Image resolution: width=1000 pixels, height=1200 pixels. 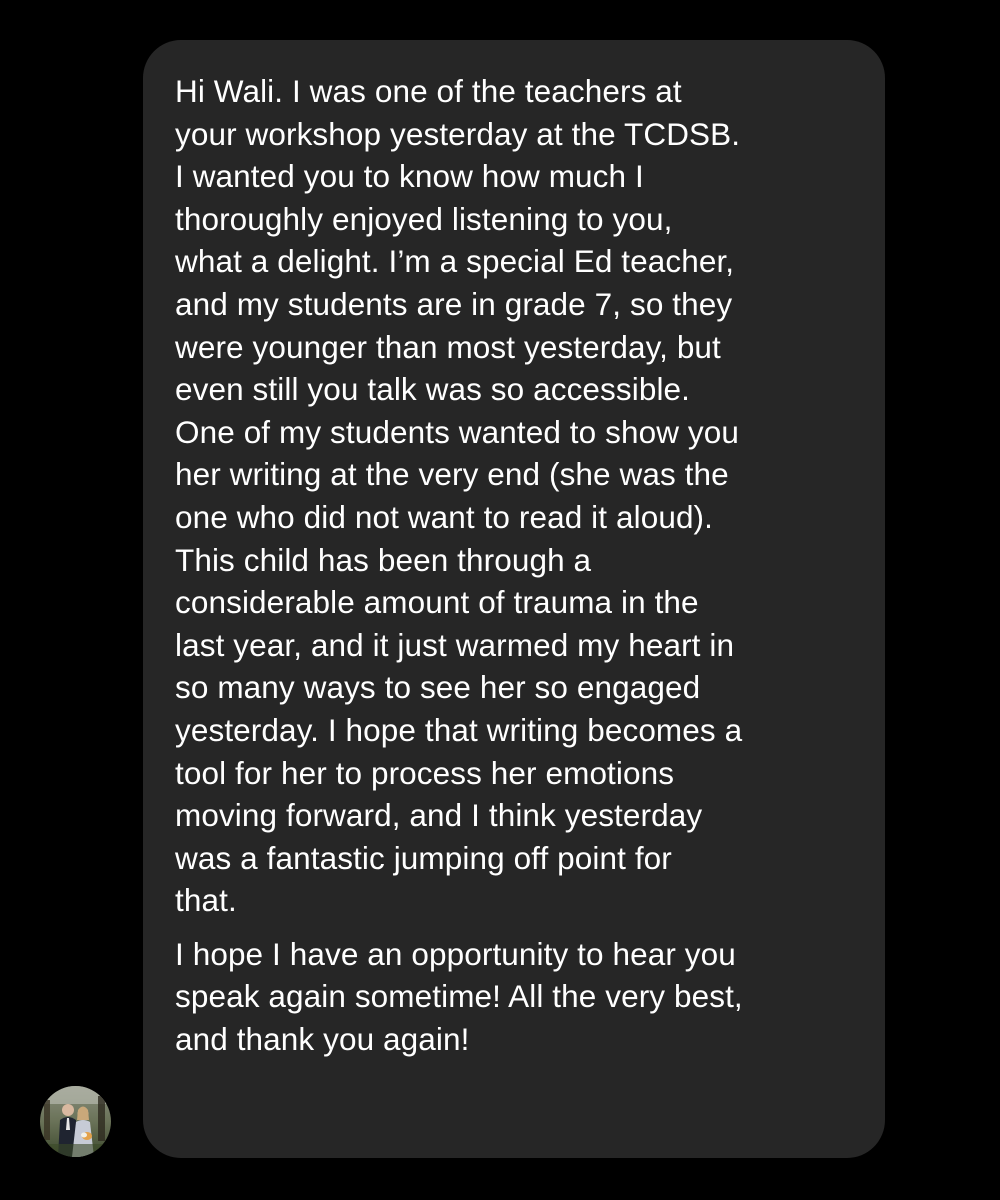 I want to click on message-line: Hi Wali. I was one of the teachers at, so click(x=428, y=91).